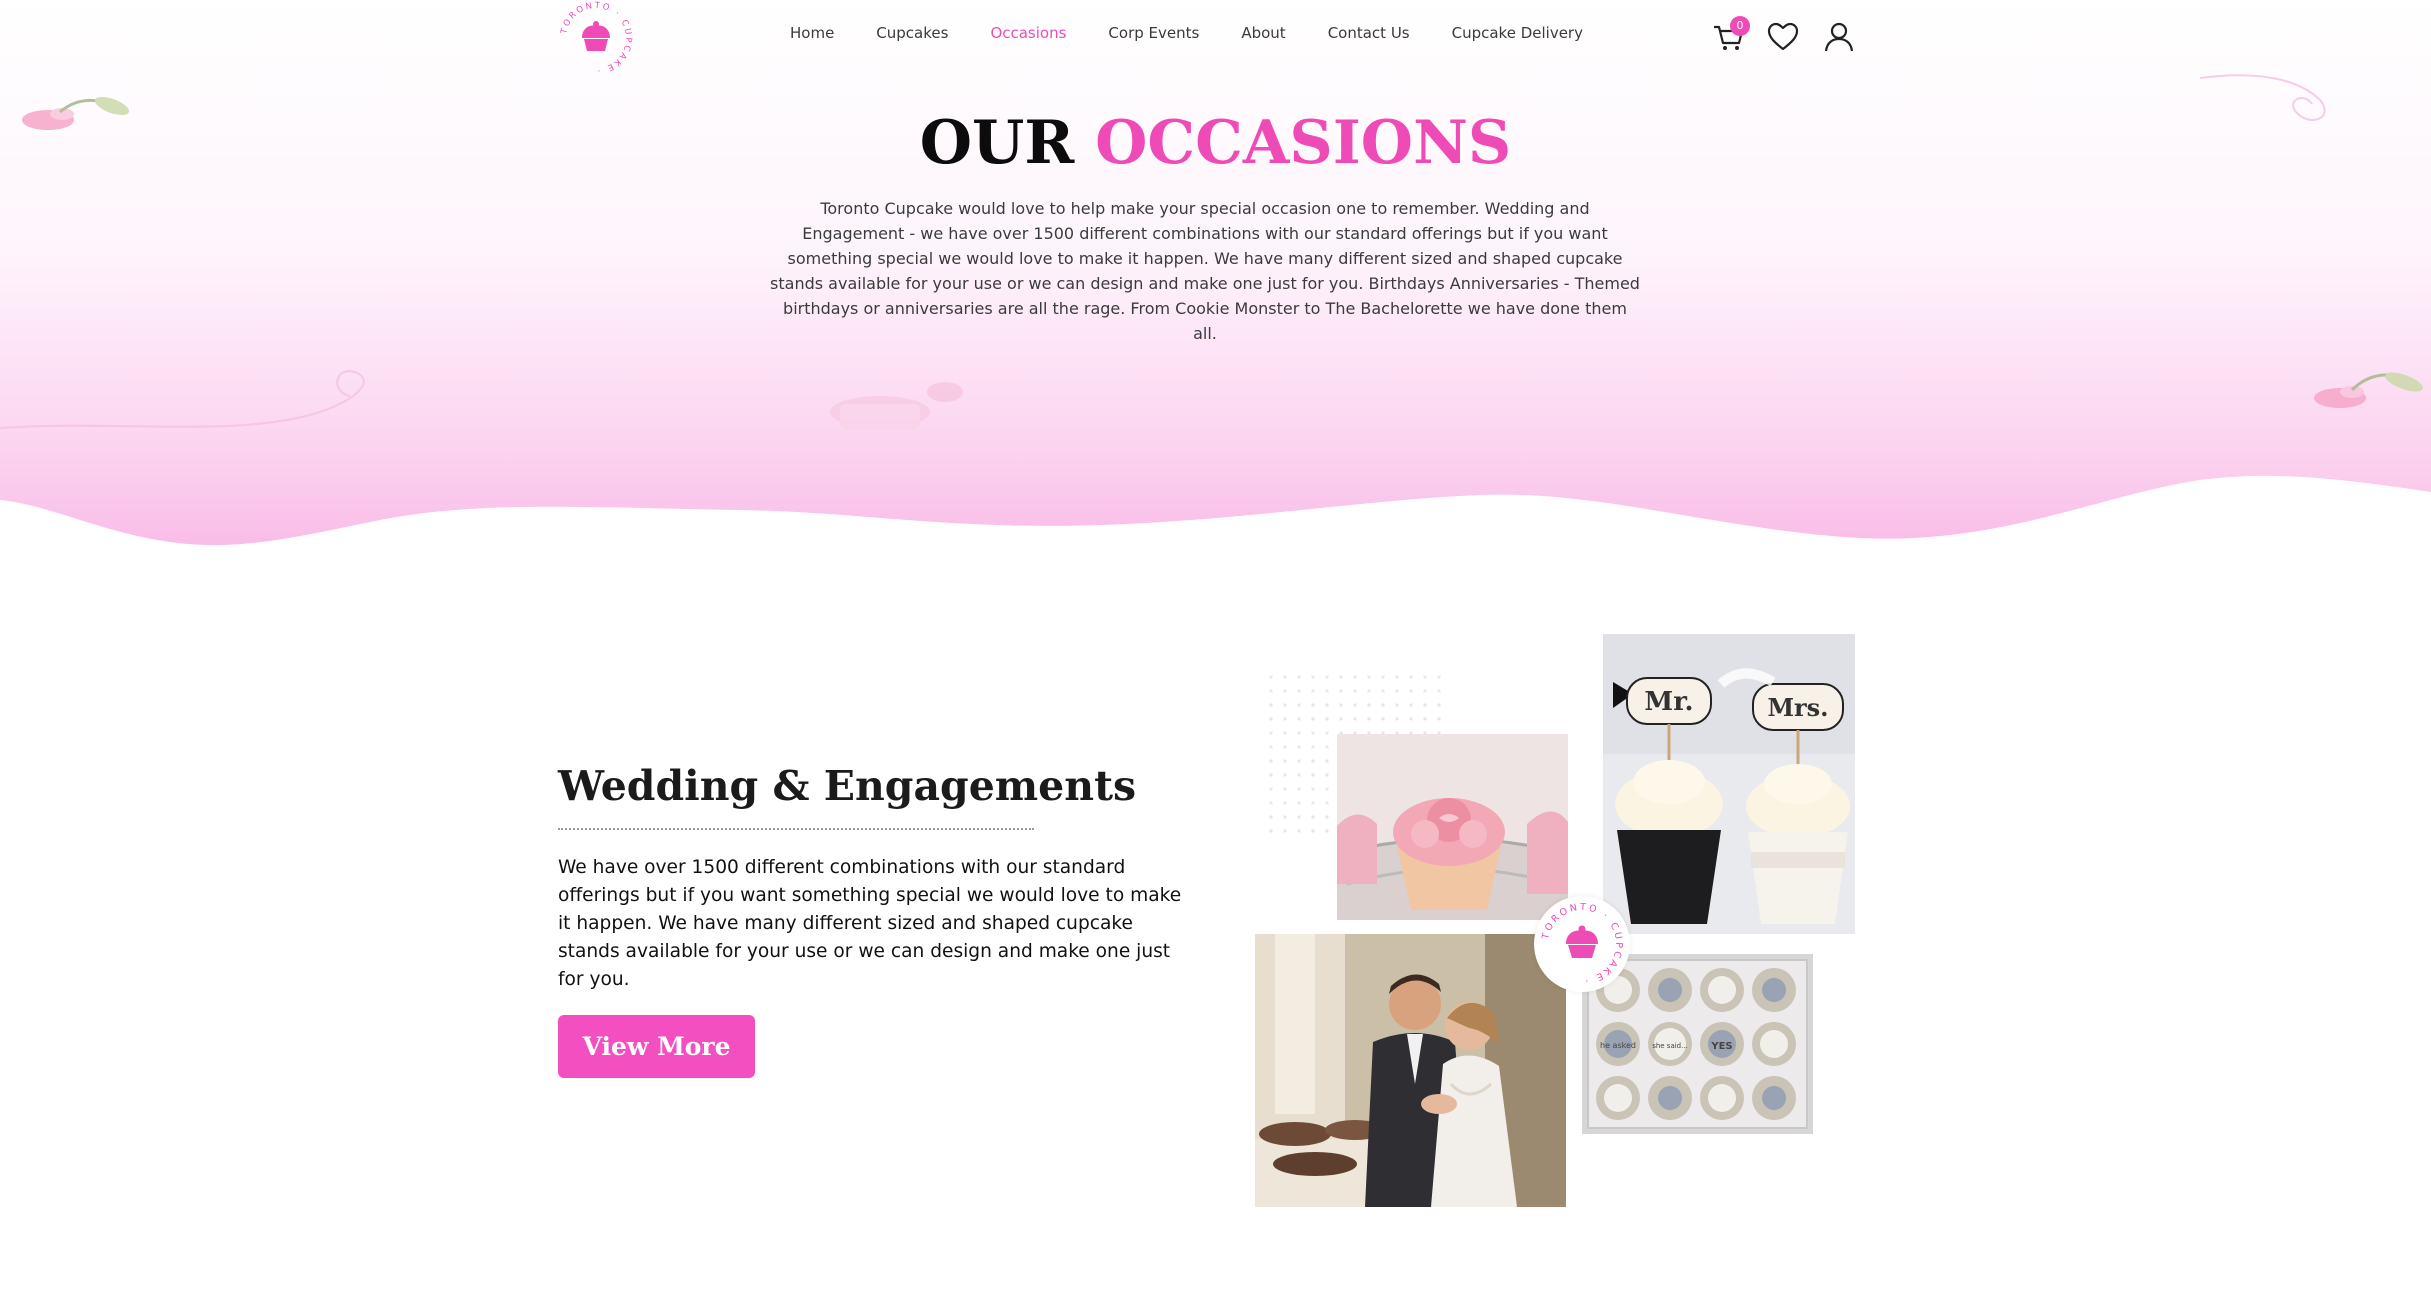 This screenshot has height=1313, width=2431. Describe the element at coordinates (1452, 827) in the screenshot. I see `photo-rose-cupcakes` at that location.